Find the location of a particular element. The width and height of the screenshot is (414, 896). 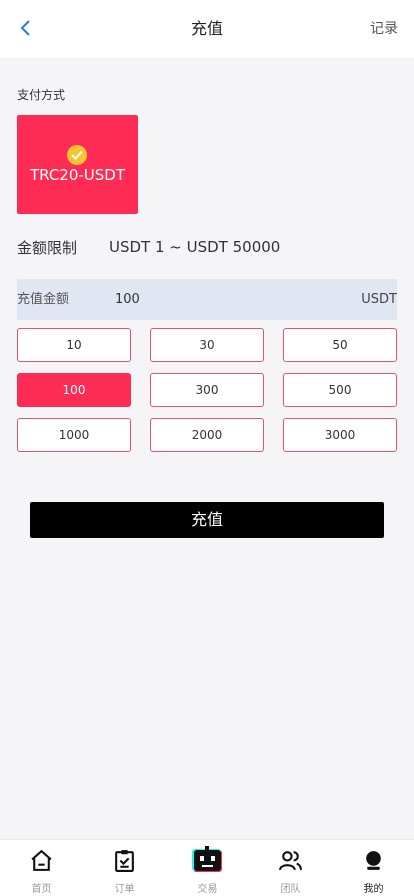

amount-option-3000: 3000 is located at coordinates (340, 435).